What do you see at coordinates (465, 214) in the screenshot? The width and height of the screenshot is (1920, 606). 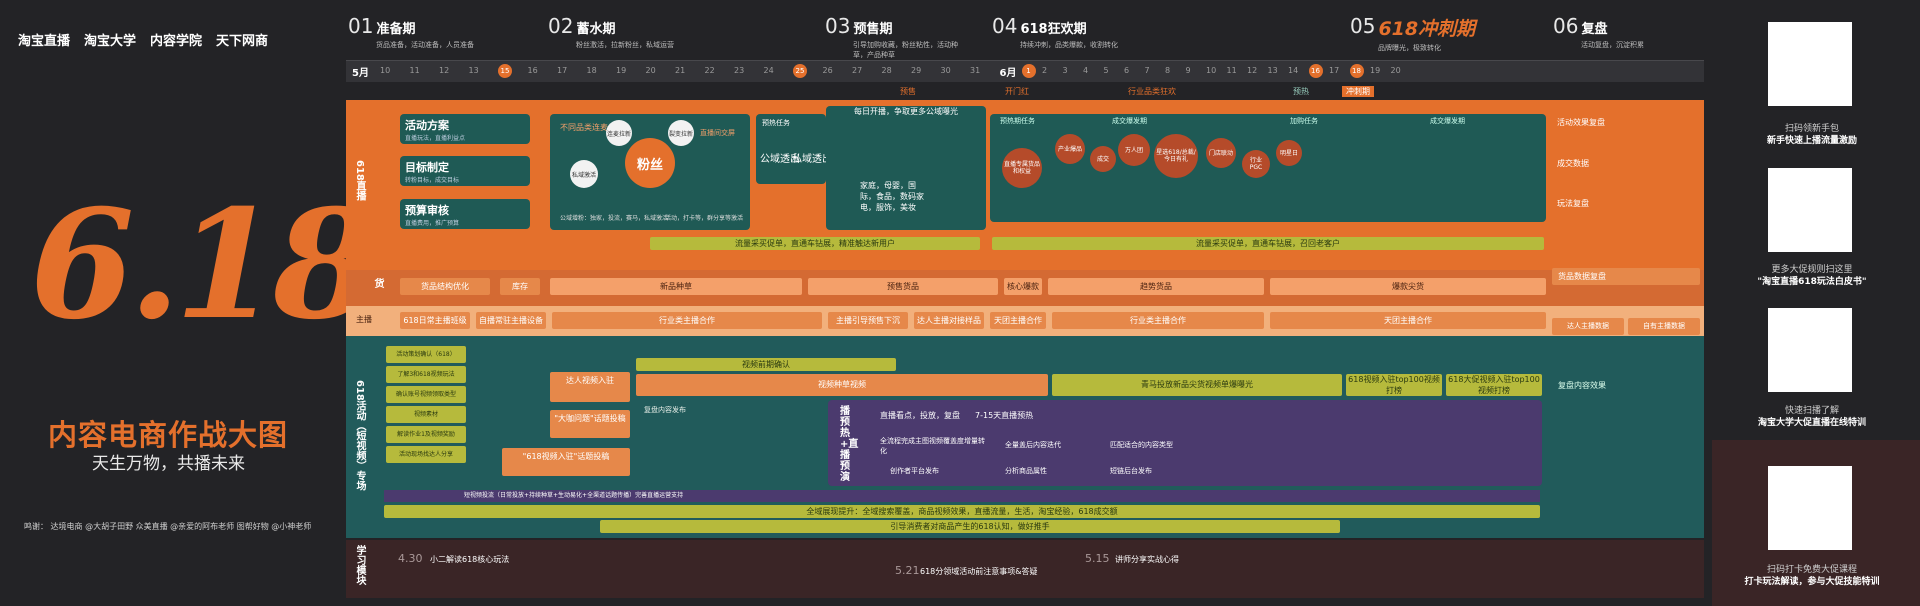 I see `budget-box: 预算审核 直播费用，推广预算` at bounding box center [465, 214].